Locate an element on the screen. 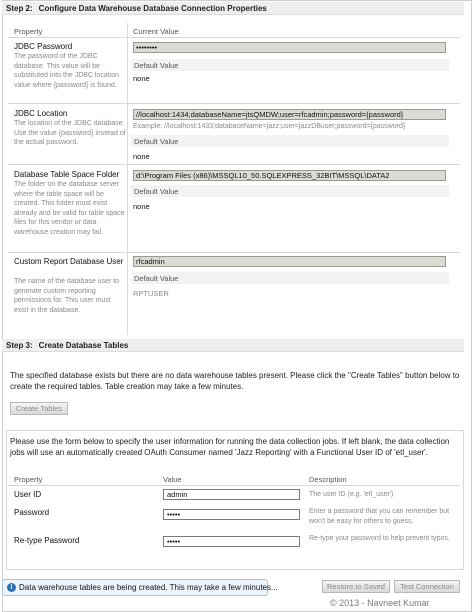  restore-to-saved-button: Restore to Saved is located at coordinates (356, 586).